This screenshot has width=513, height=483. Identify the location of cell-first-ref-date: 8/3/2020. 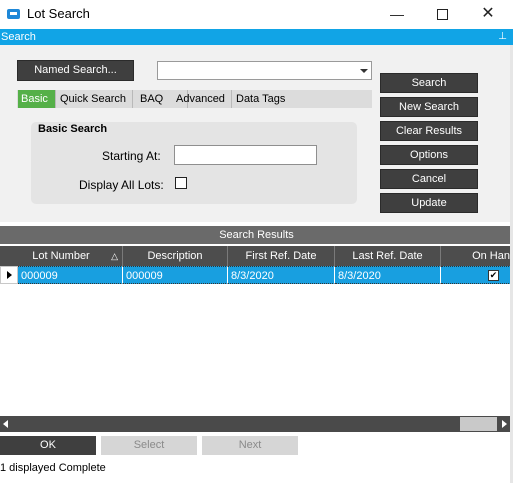
(281, 275).